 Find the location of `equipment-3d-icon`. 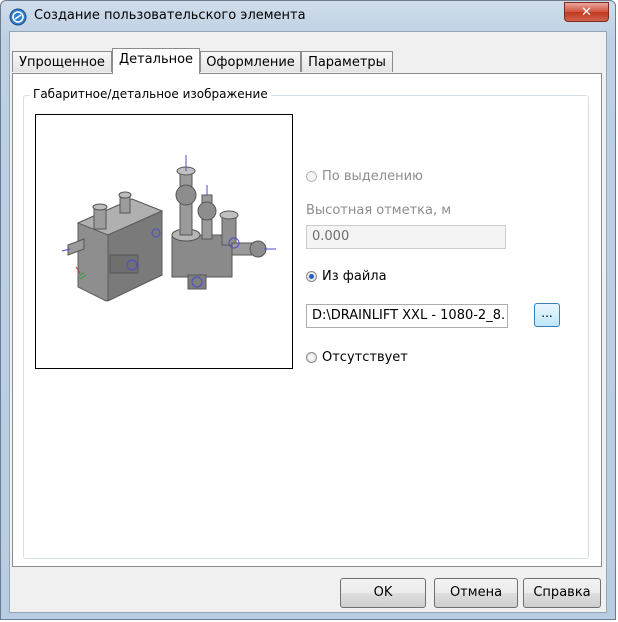

equipment-3d-icon is located at coordinates (168, 228).